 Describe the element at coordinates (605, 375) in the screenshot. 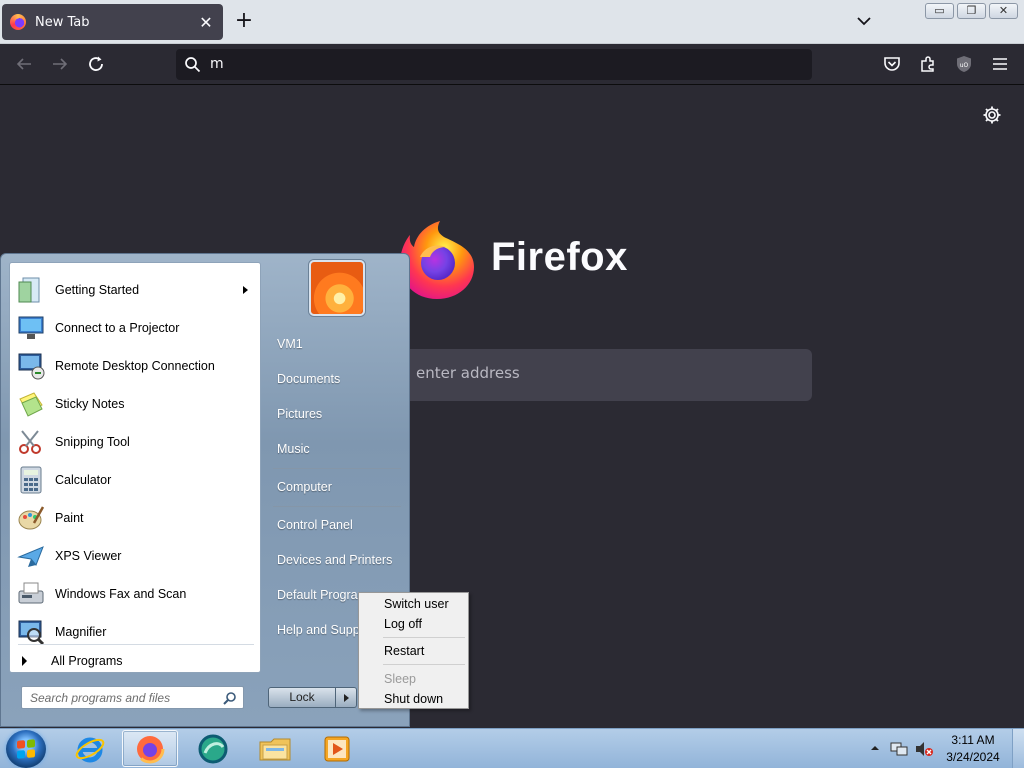

I see `new-tab-search-box: enter address` at that location.